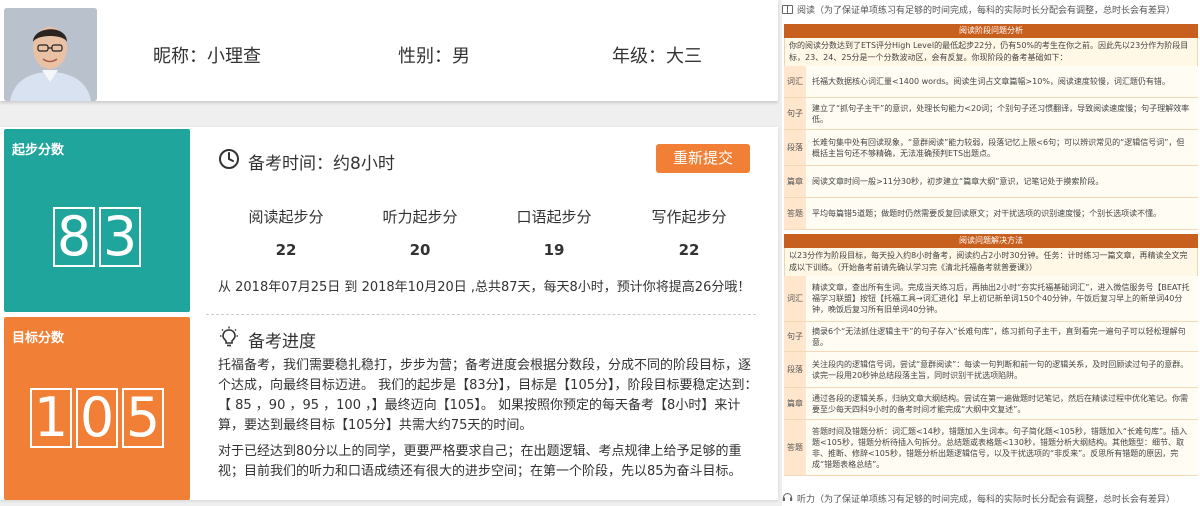 The width and height of the screenshot is (1200, 506). Describe the element at coordinates (787, 9) in the screenshot. I see `book-icon` at that location.